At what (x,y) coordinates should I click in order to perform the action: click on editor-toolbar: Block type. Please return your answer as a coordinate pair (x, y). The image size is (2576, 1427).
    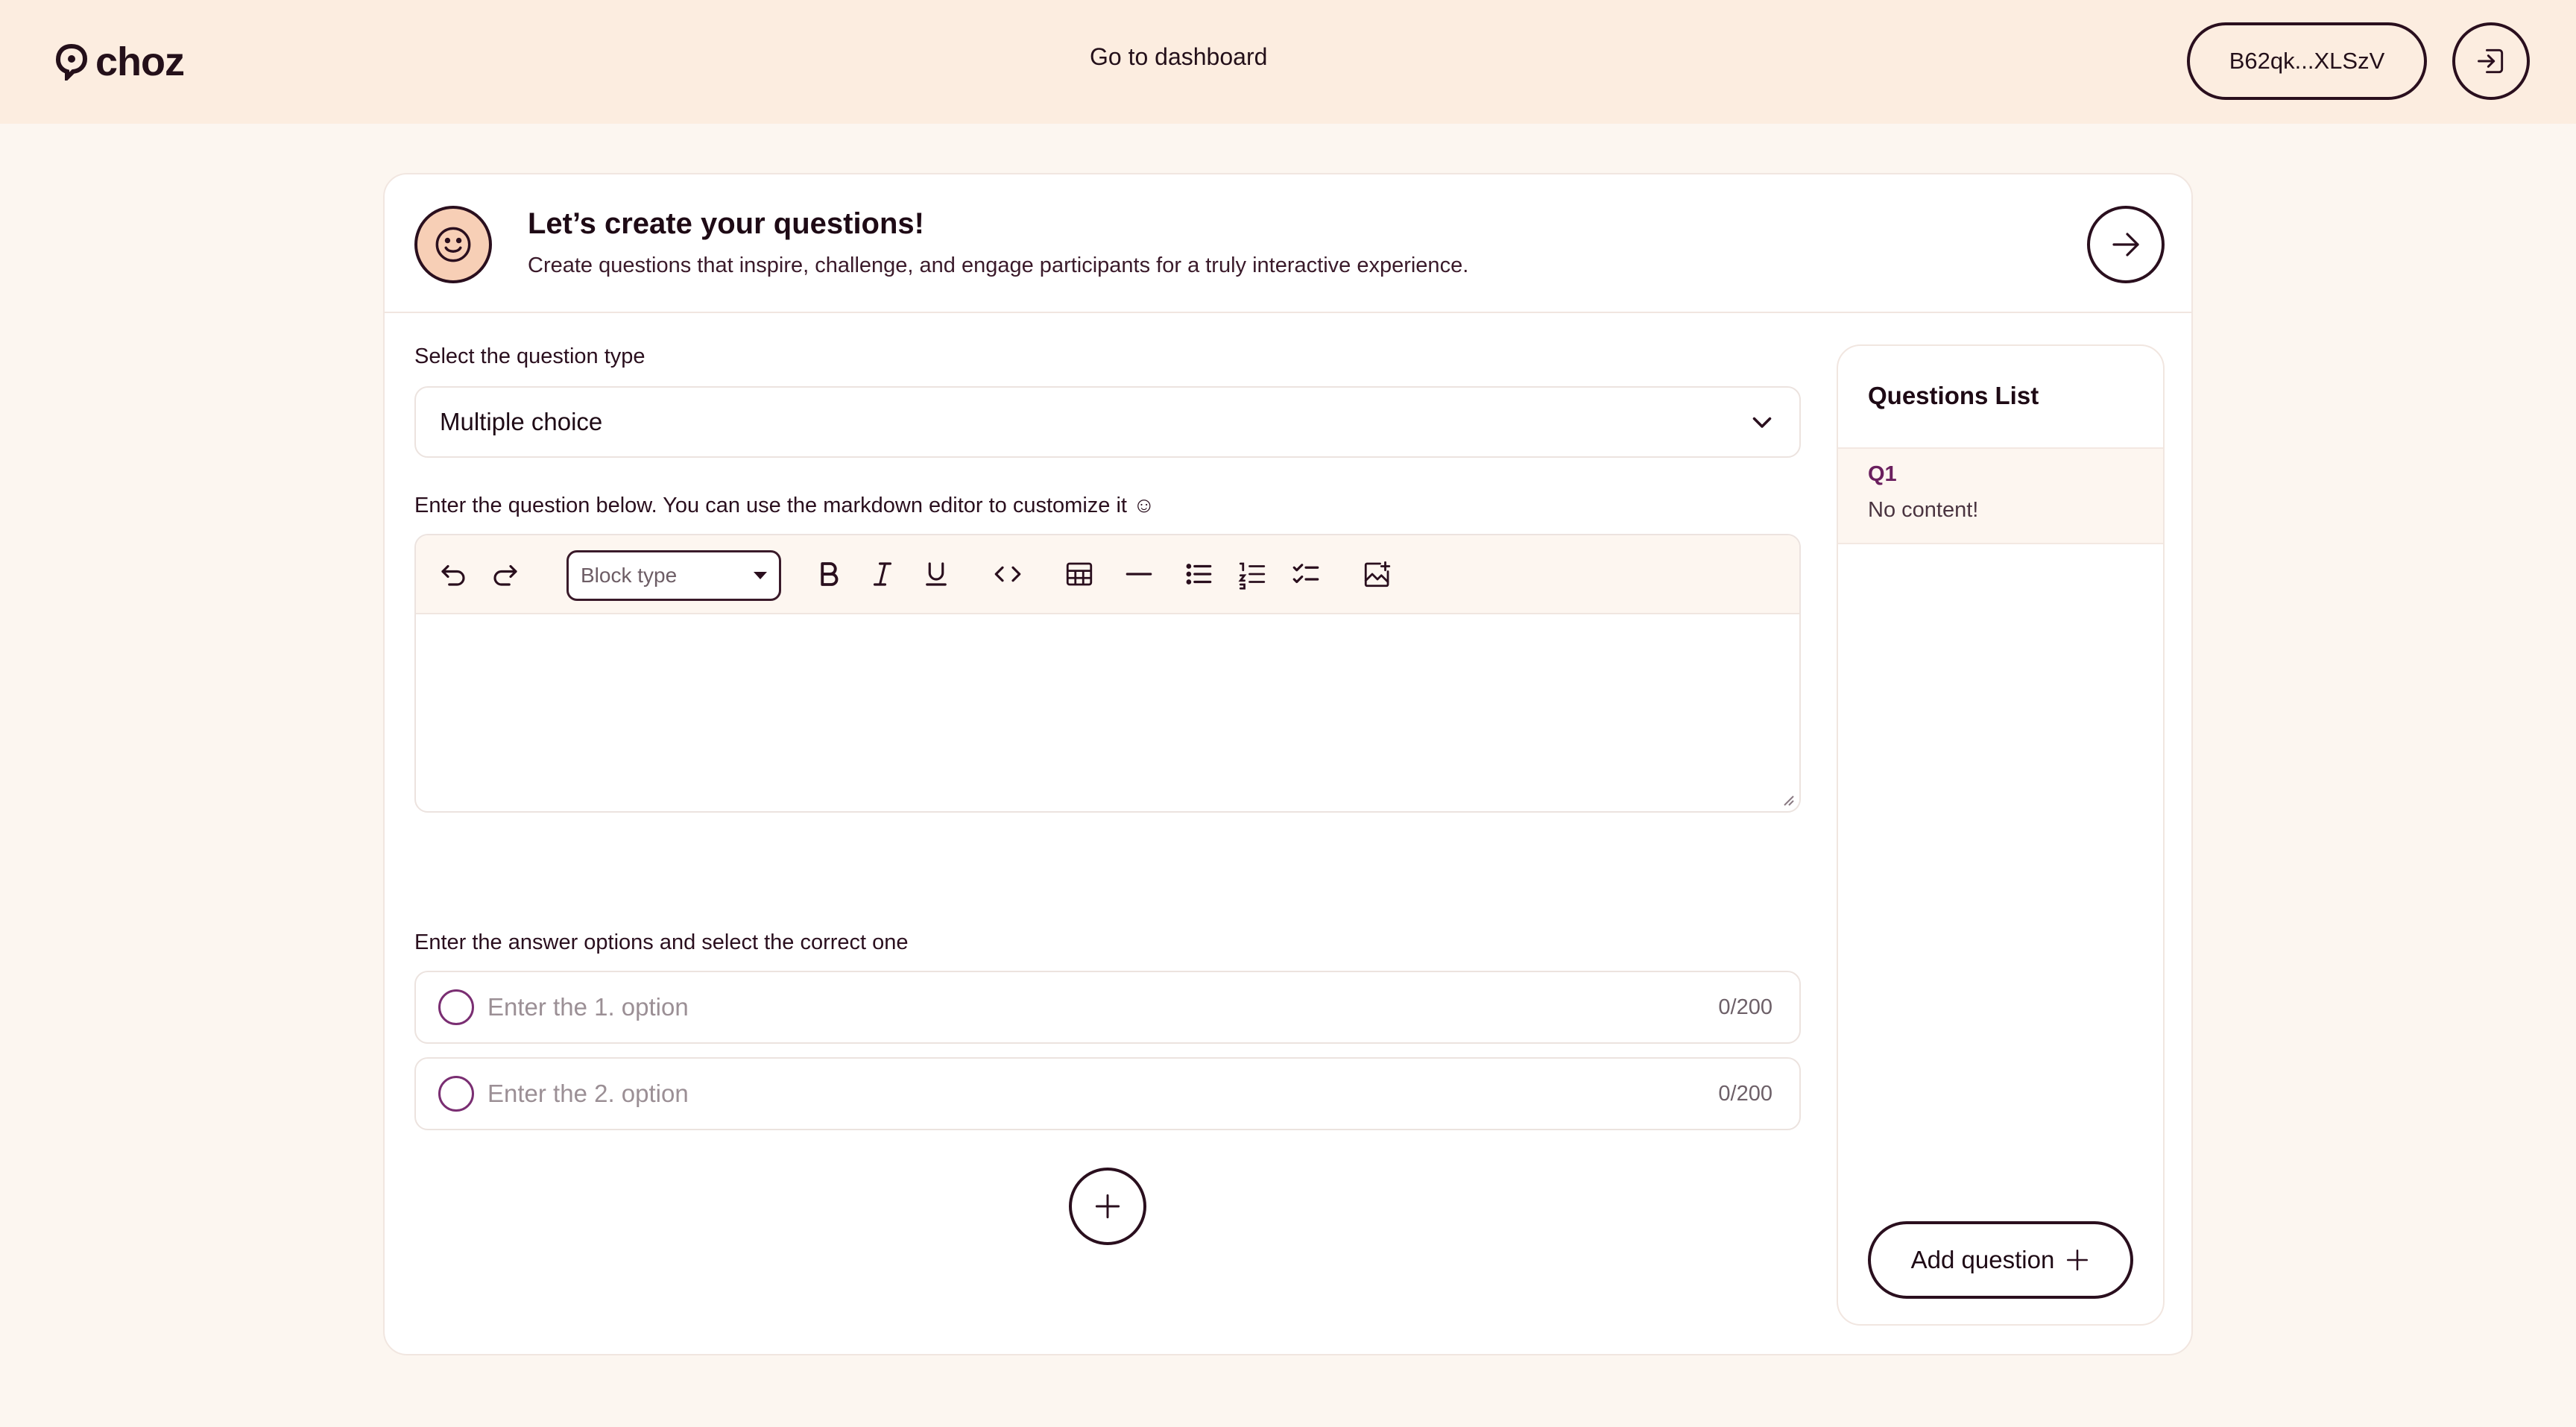
    Looking at the image, I should click on (1107, 575).